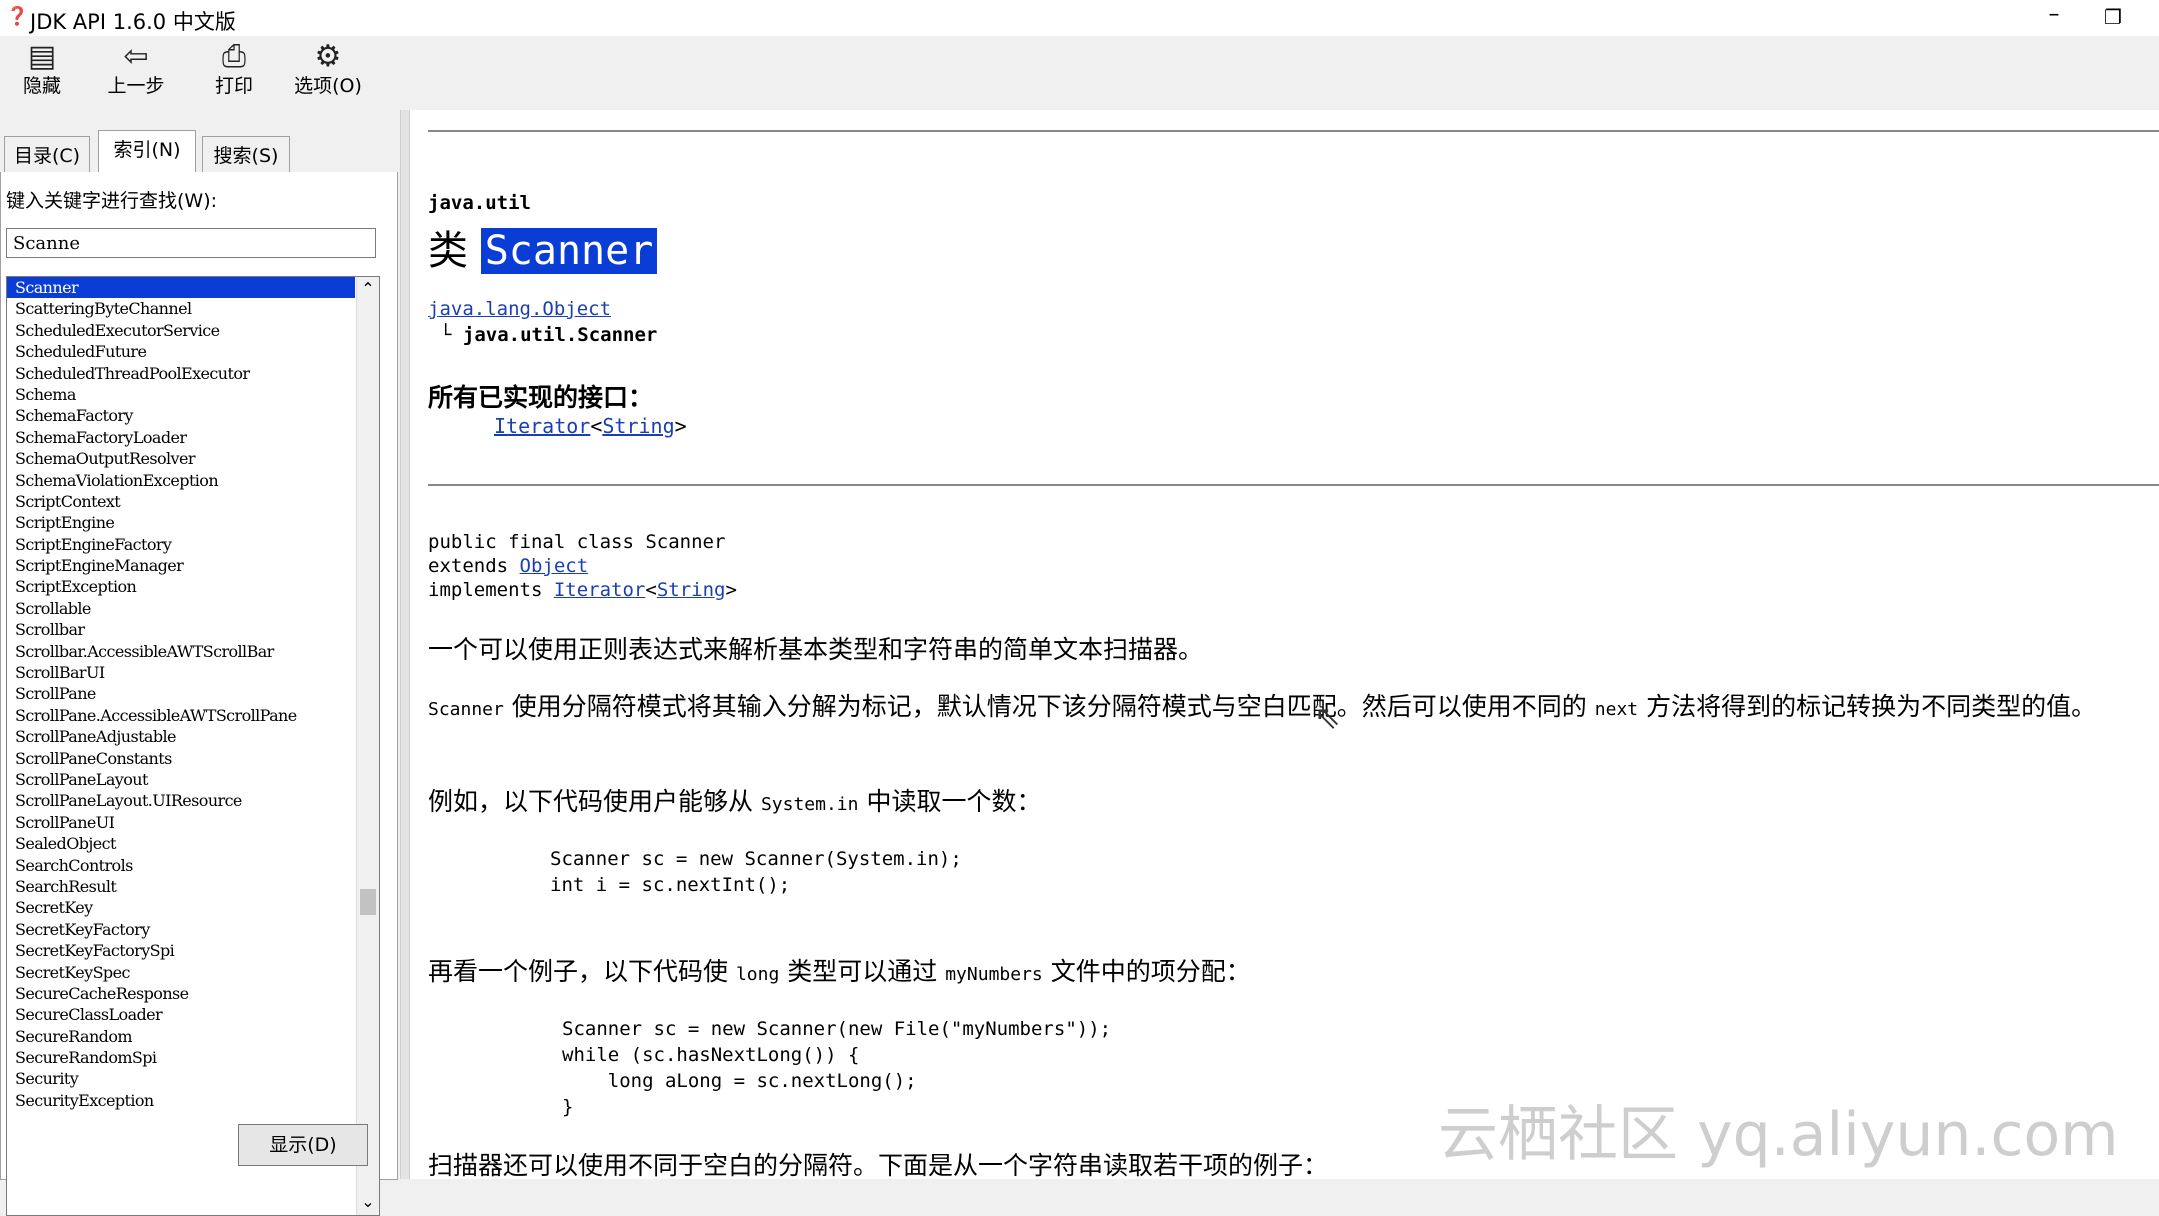 Image resolution: width=2159 pixels, height=1216 pixels. I want to click on list-item: SchemaOutputResolver, so click(181, 458).